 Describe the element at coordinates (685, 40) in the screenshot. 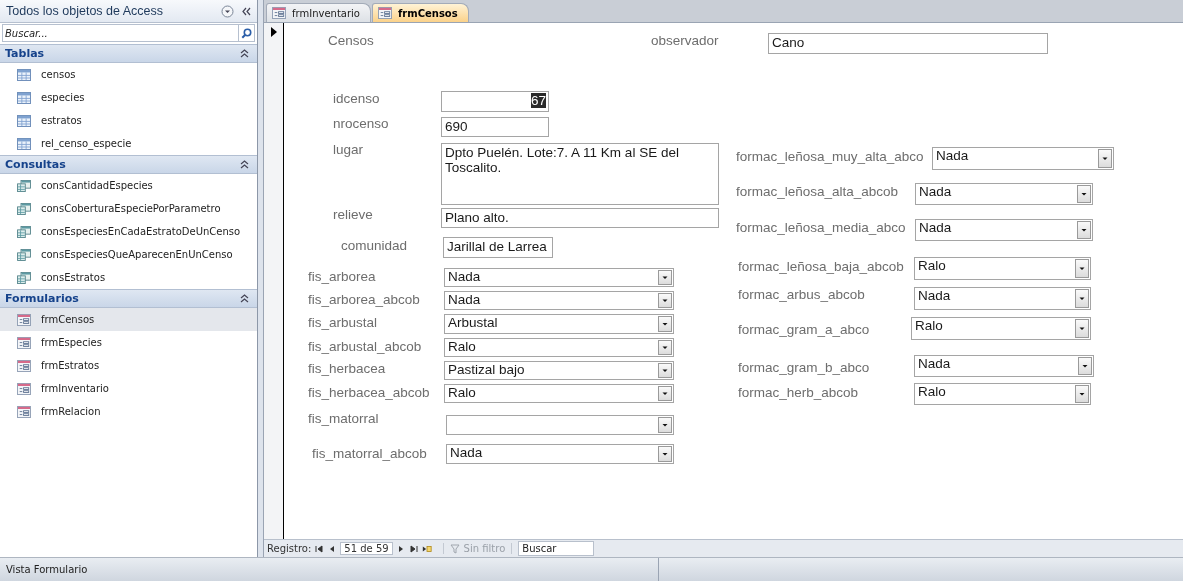

I see `field-label: observador` at that location.